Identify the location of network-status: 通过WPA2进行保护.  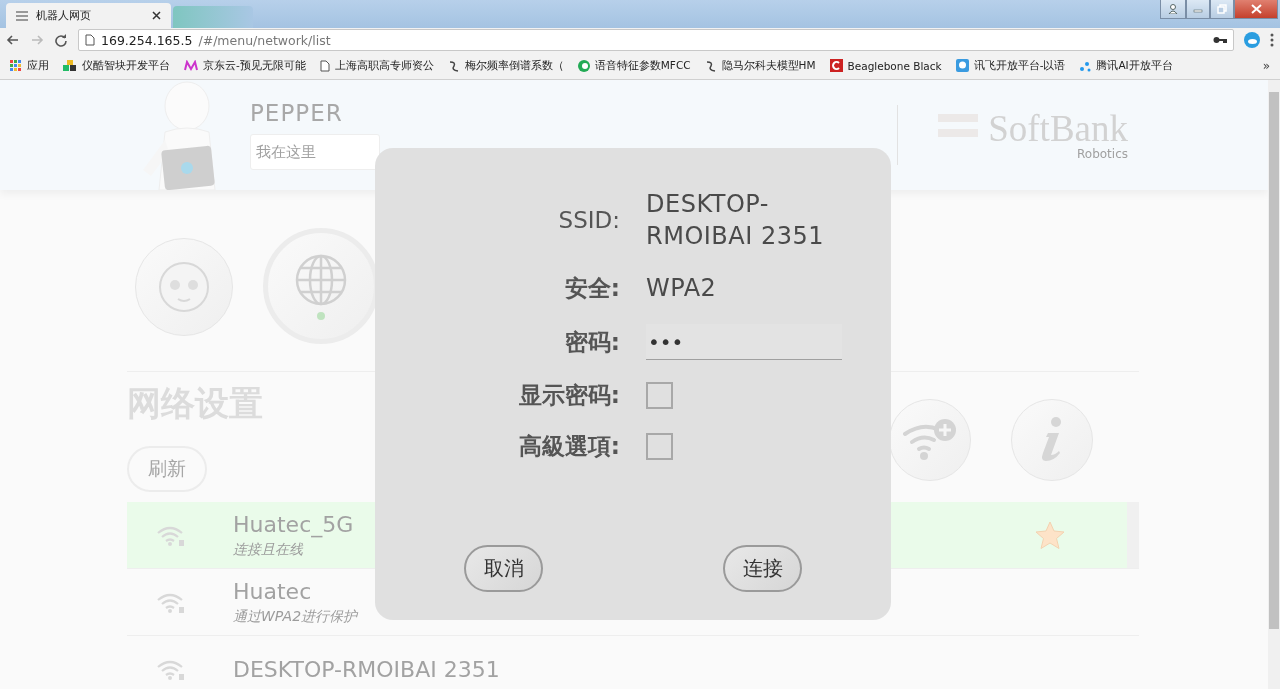
(296, 616).